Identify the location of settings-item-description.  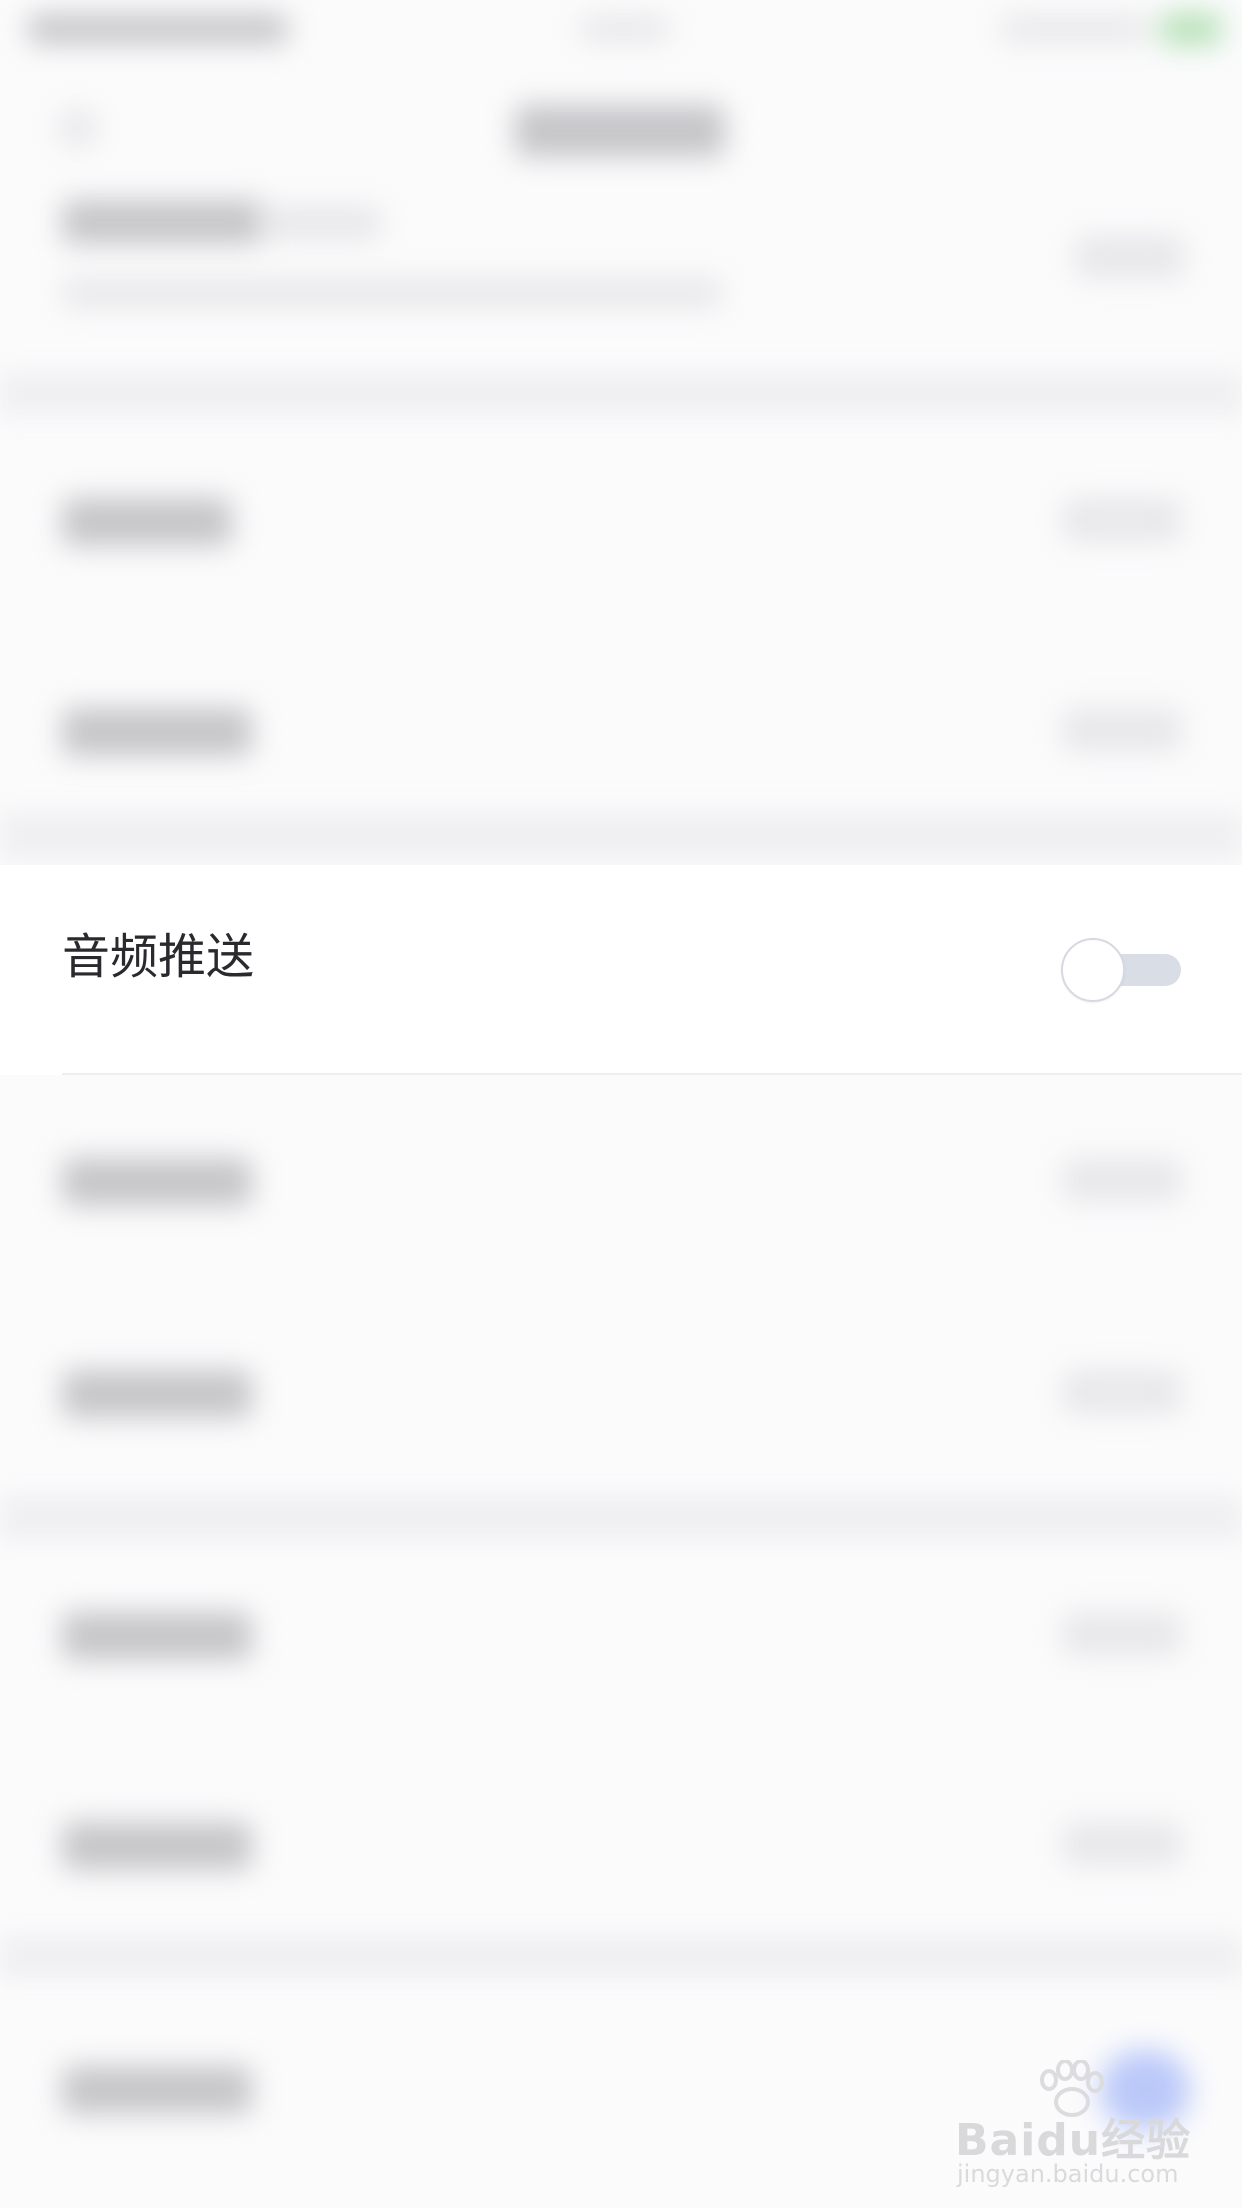
(392, 293).